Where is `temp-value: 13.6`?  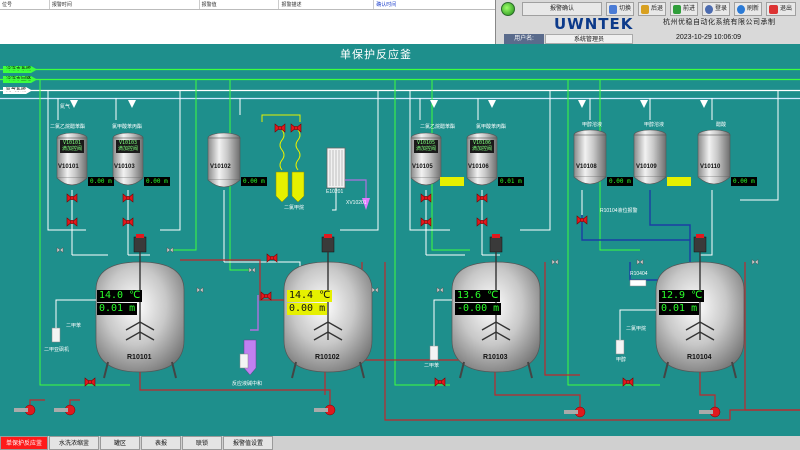 temp-value: 13.6 is located at coordinates (469, 295).